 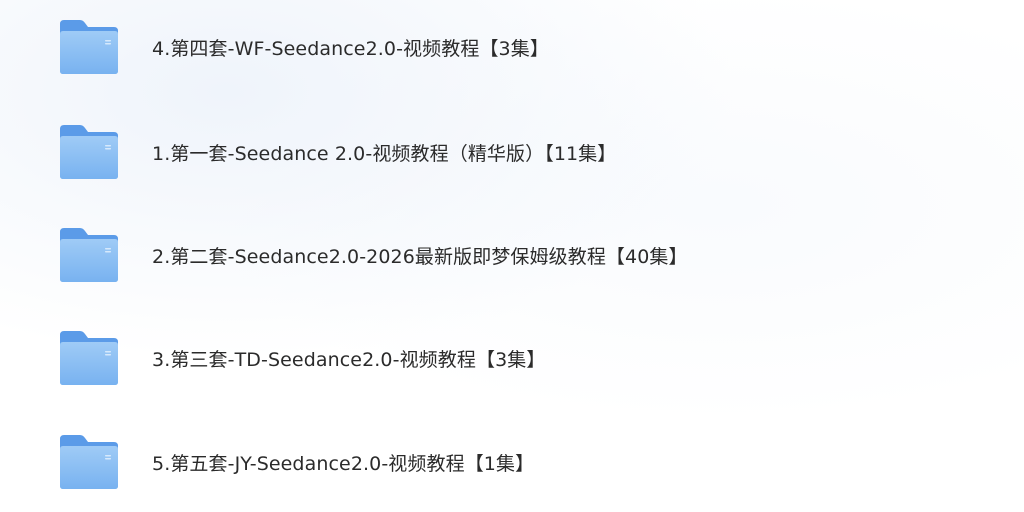 What do you see at coordinates (343, 463) in the screenshot?
I see `folder-name: 5.第五套-JY-Seedance2.0-视频教程【1集】` at bounding box center [343, 463].